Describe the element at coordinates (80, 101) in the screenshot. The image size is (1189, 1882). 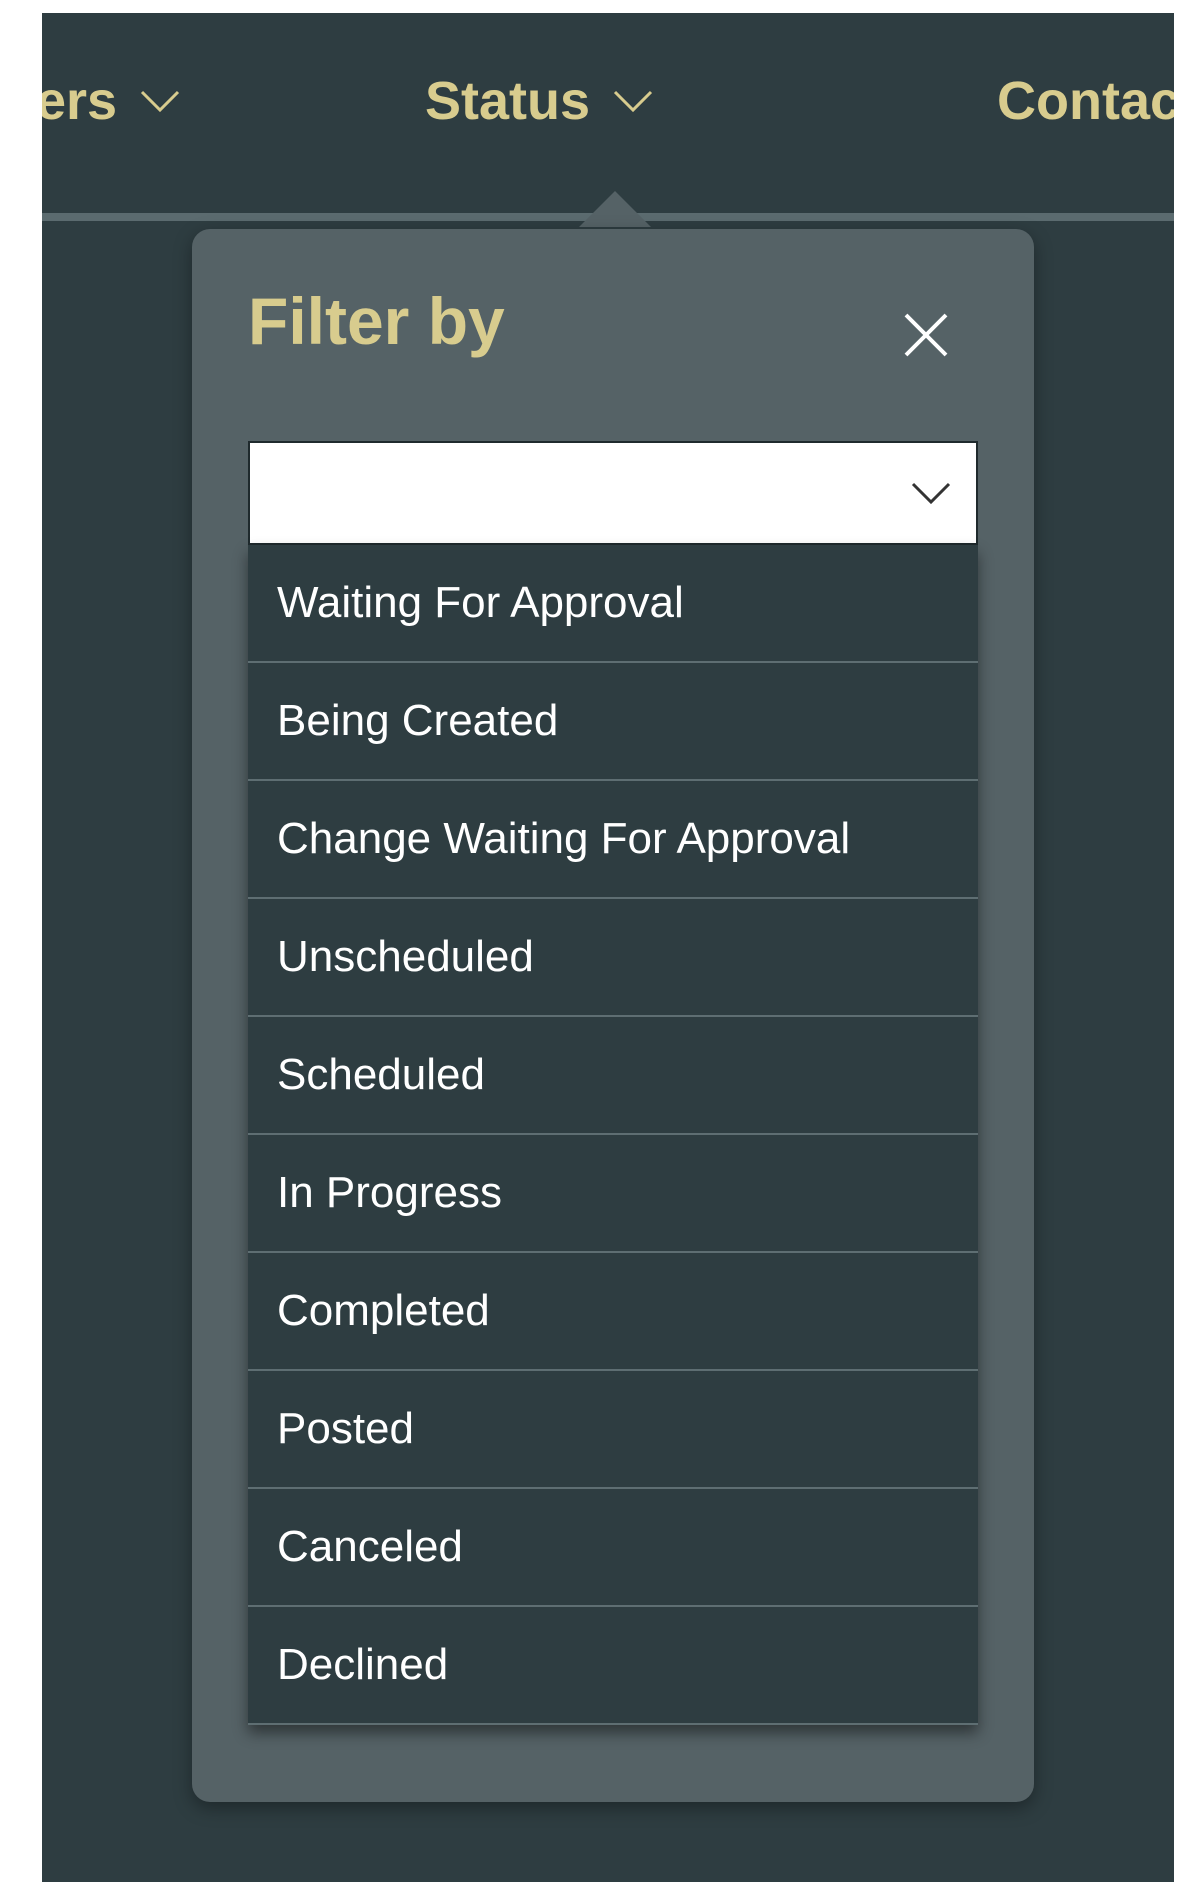
I see `nav-item-label: ers` at that location.